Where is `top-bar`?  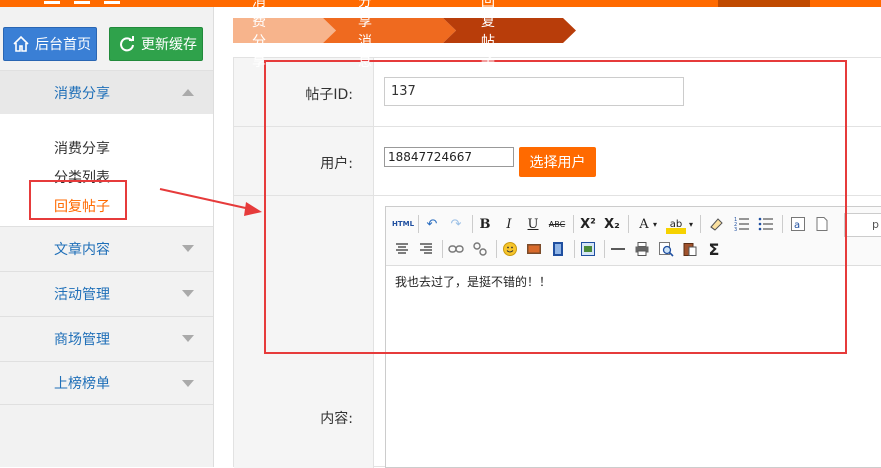 top-bar is located at coordinates (440, 3).